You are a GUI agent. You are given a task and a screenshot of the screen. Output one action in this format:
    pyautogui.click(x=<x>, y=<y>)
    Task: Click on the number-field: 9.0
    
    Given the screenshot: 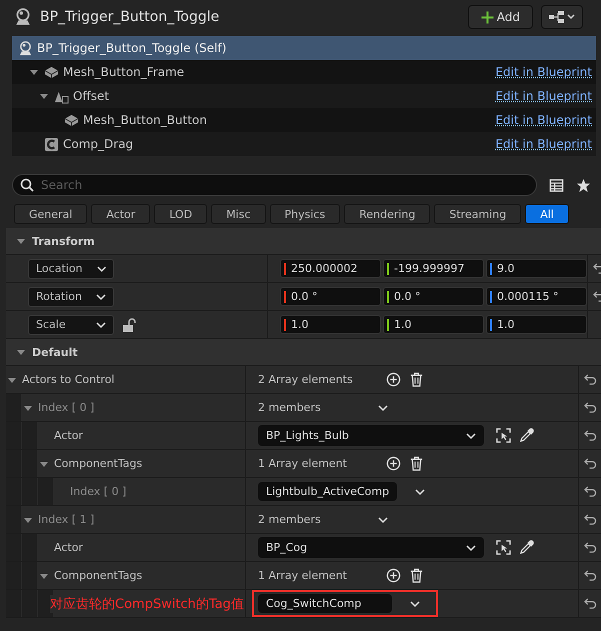 What is the action you would take?
    pyautogui.click(x=536, y=268)
    